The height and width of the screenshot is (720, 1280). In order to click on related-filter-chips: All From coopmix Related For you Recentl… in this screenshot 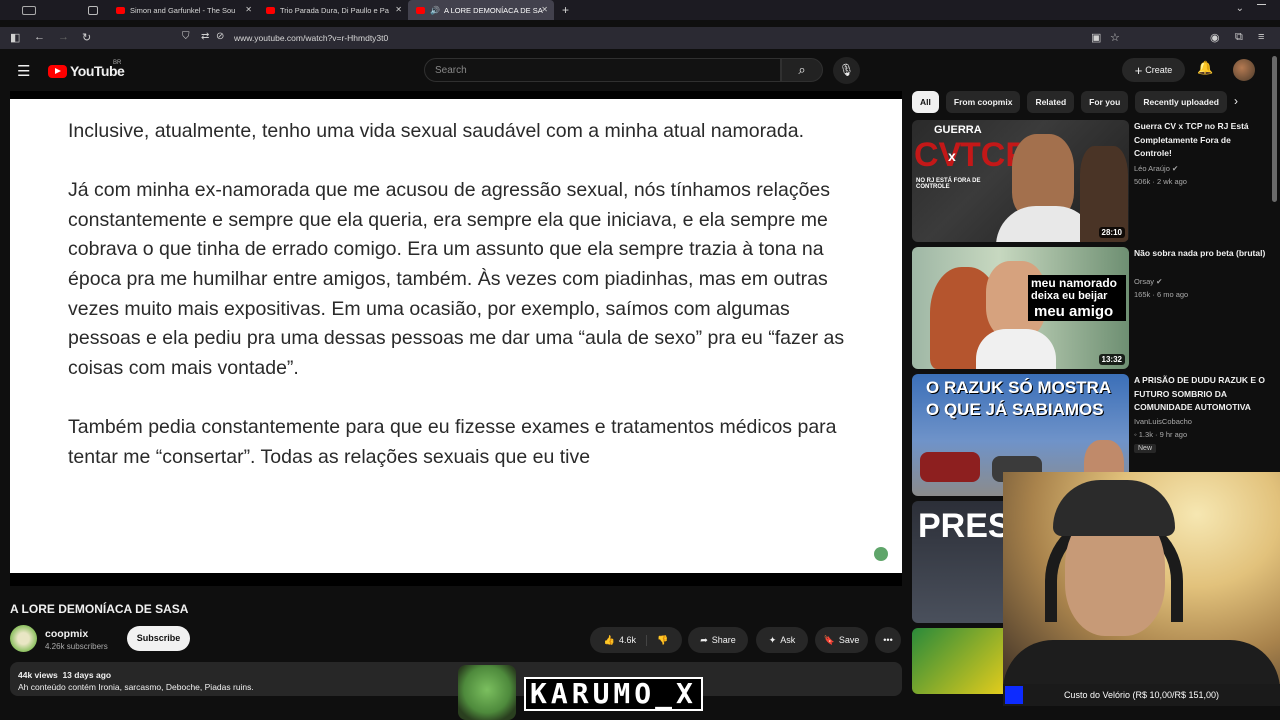, I will do `click(1069, 102)`.